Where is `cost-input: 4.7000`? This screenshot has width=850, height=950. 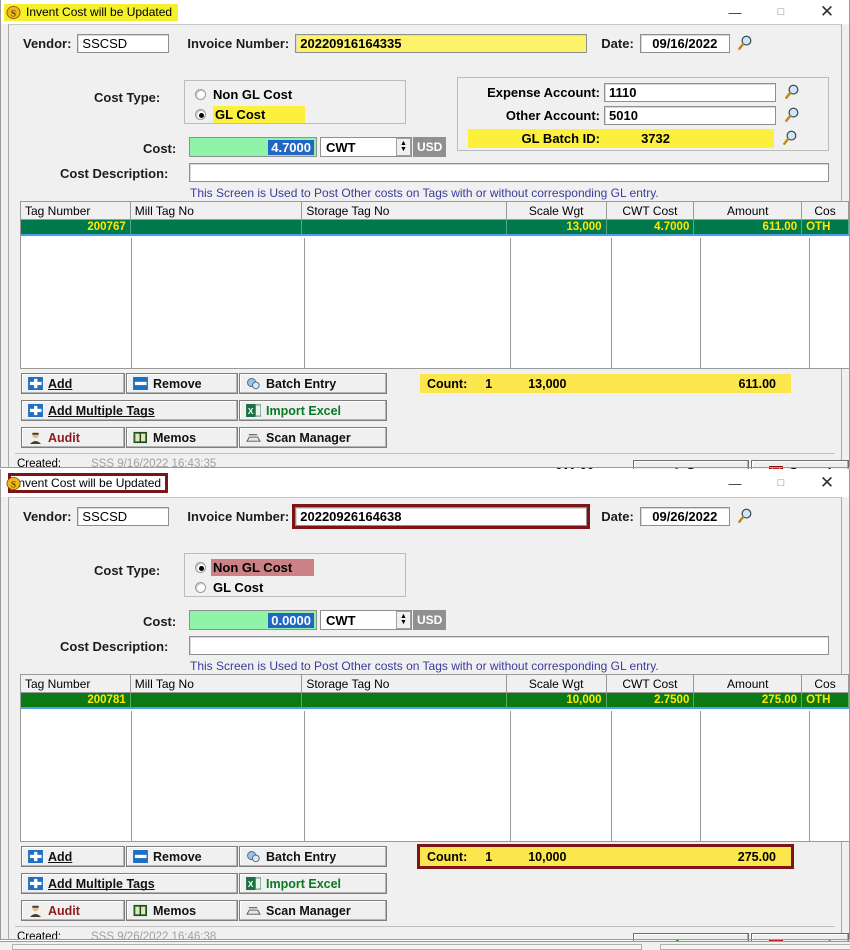
cost-input: 4.7000 is located at coordinates (253, 147).